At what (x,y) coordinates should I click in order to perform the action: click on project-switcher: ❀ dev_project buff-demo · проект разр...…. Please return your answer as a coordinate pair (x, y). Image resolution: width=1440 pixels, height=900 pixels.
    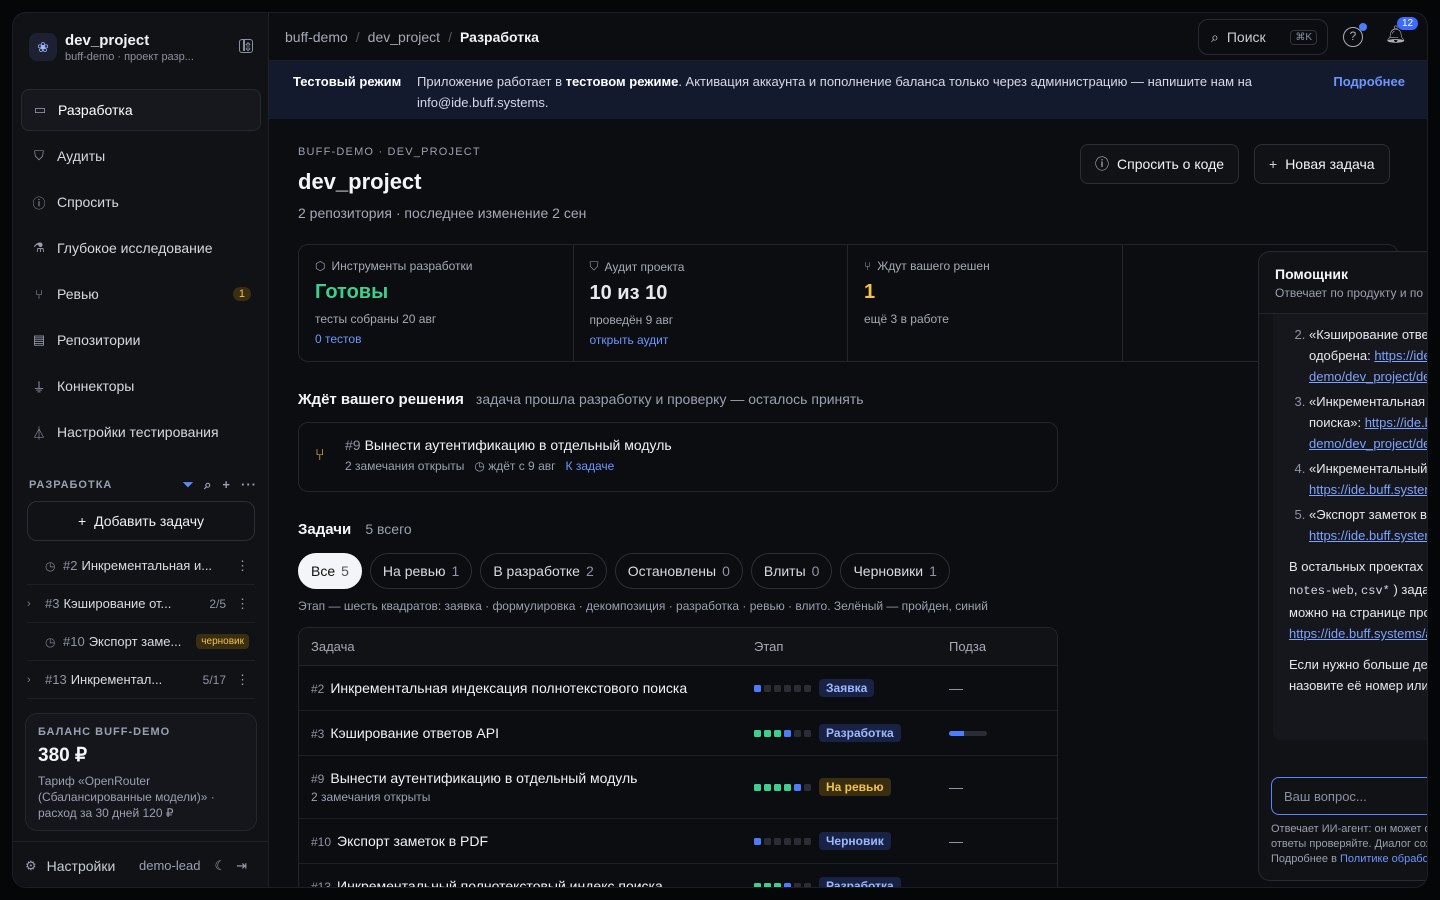
    Looking at the image, I should click on (141, 47).